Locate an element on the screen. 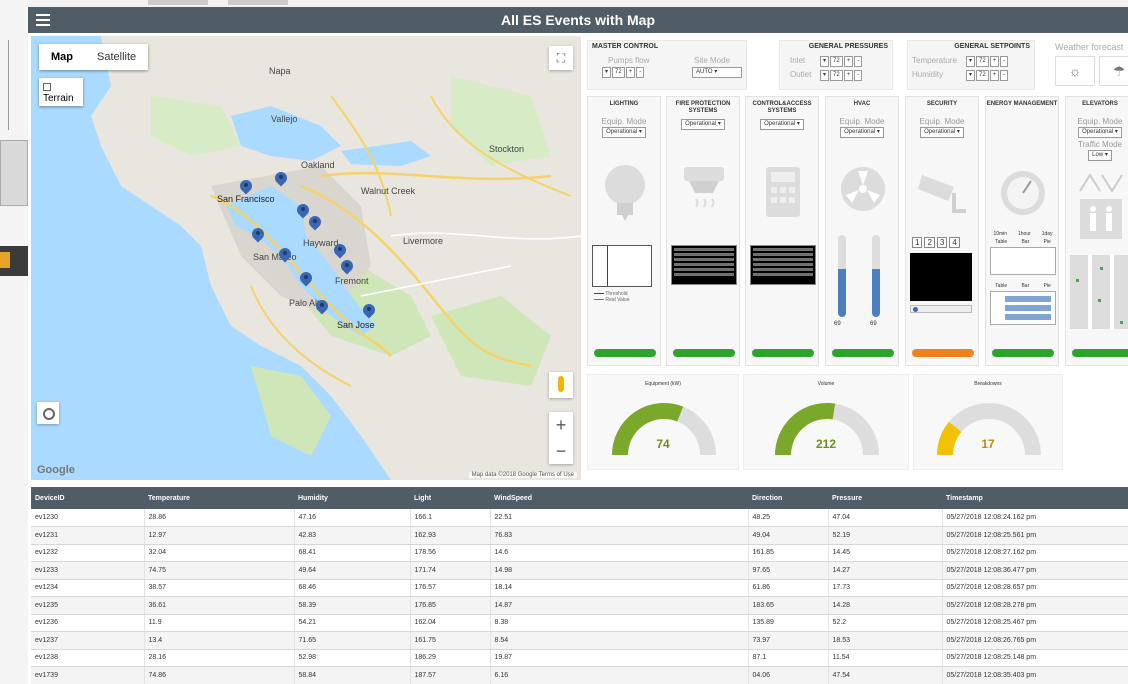 This screenshot has width=1128, height=684. zoom-in-button: + is located at coordinates (561, 425).